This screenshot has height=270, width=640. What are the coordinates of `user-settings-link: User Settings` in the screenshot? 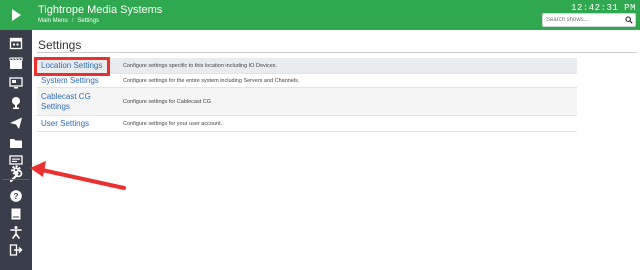 It's located at (78, 124).